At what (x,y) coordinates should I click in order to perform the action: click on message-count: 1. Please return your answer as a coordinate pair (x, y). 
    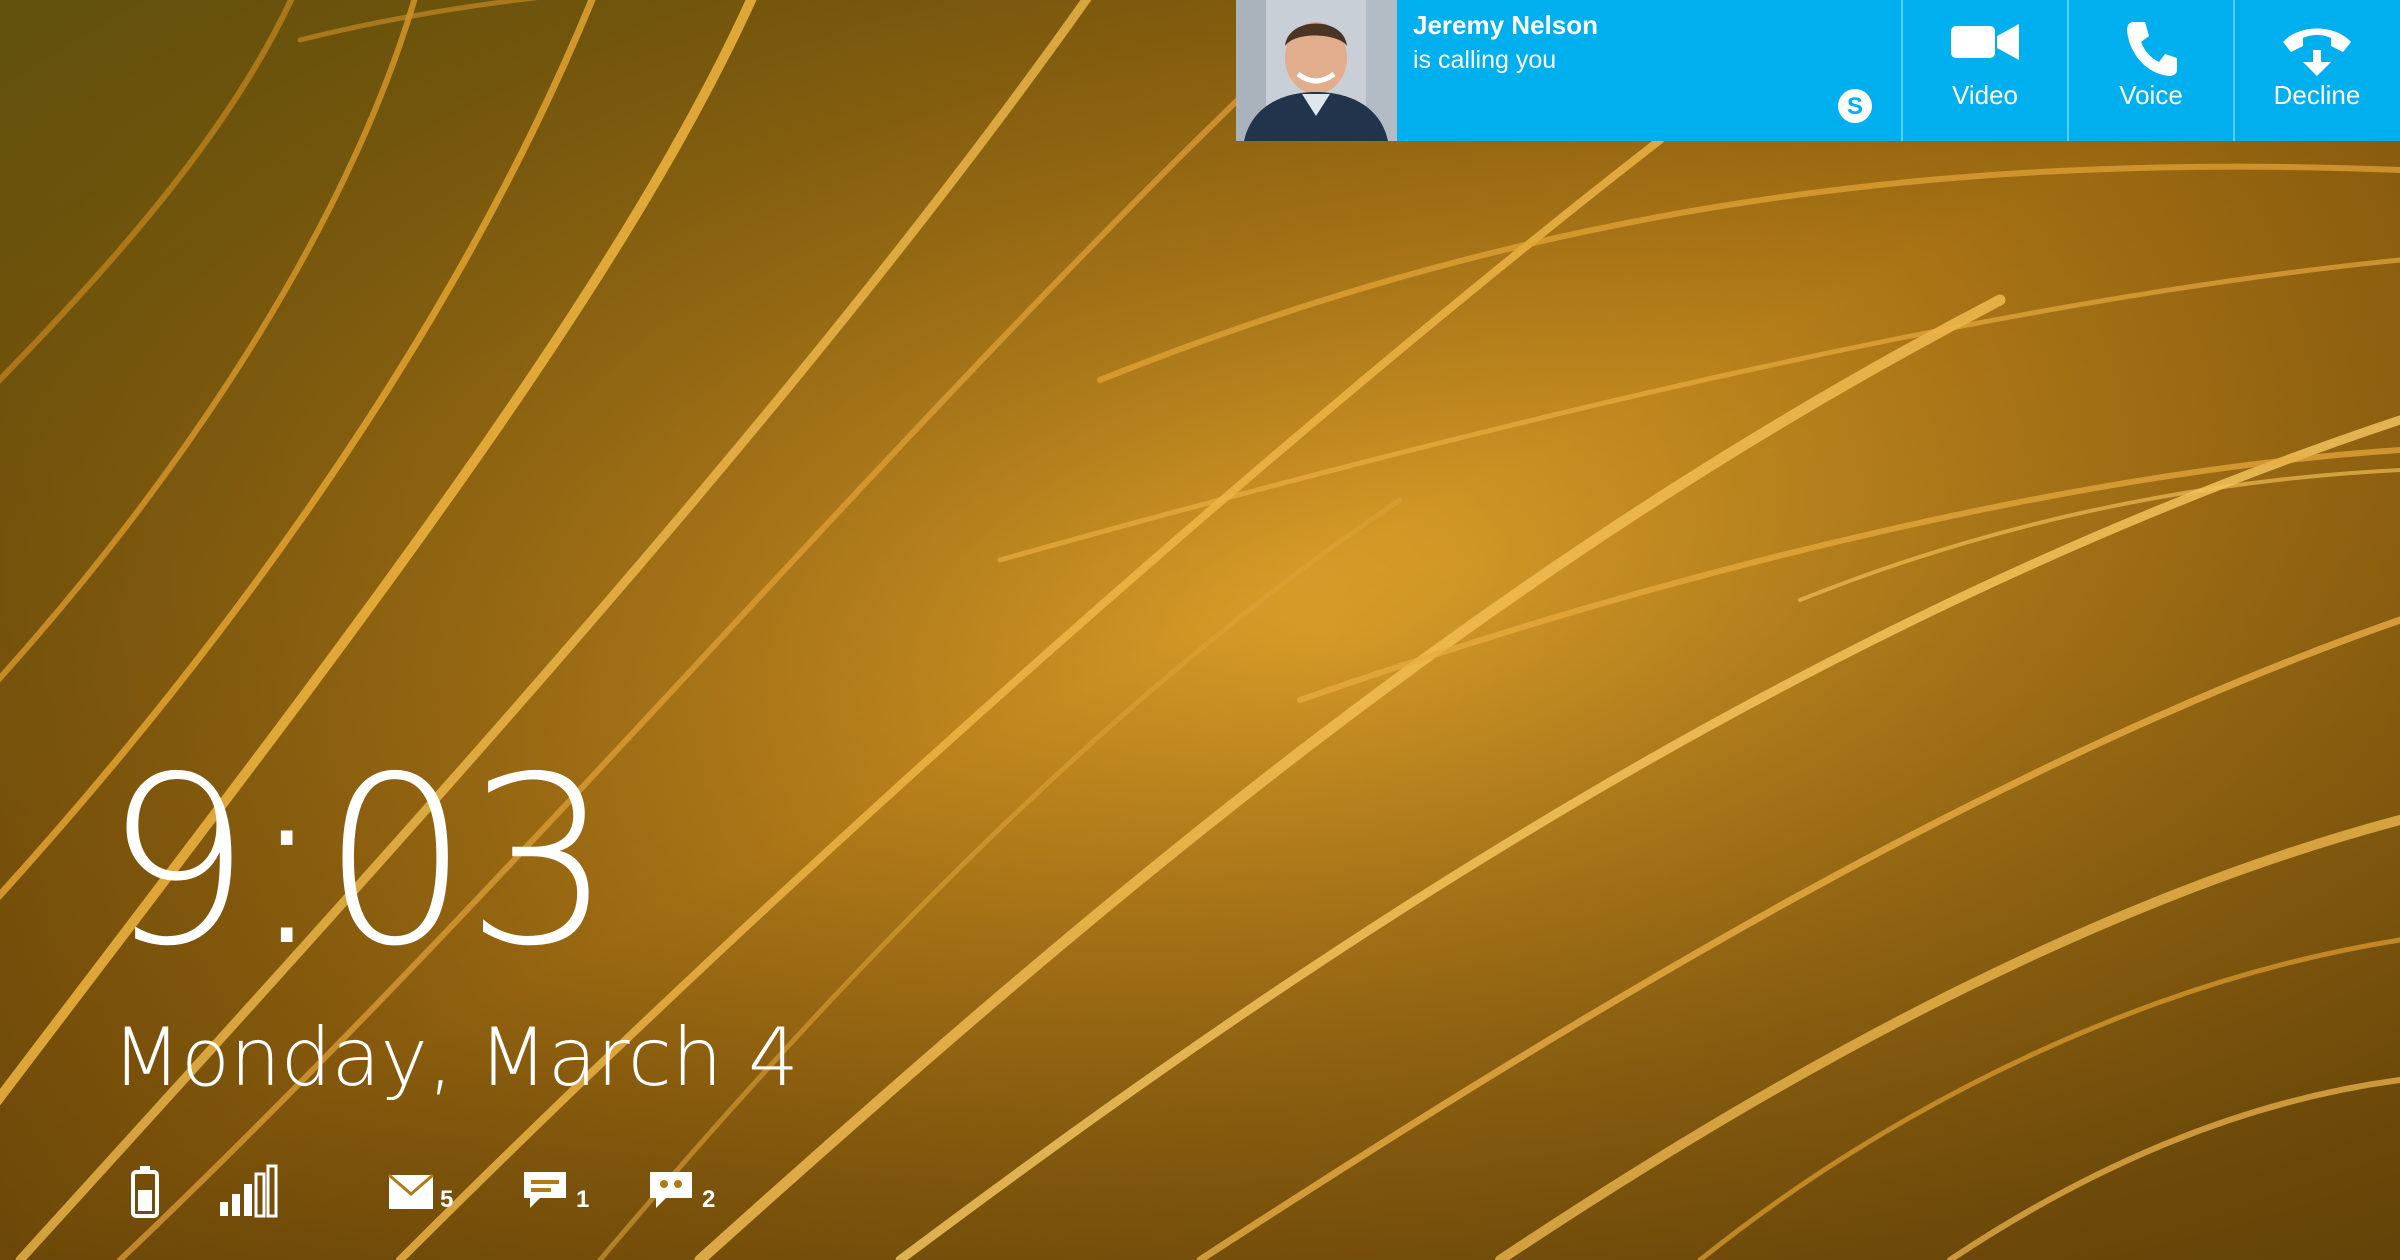
    Looking at the image, I should click on (583, 1199).